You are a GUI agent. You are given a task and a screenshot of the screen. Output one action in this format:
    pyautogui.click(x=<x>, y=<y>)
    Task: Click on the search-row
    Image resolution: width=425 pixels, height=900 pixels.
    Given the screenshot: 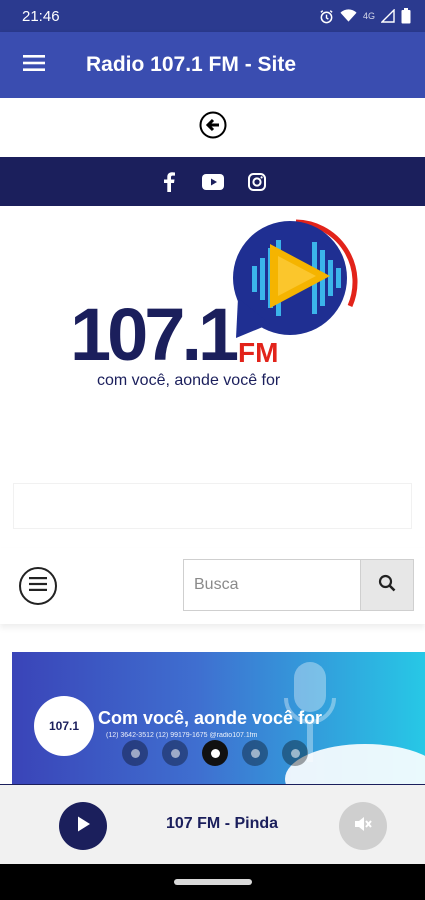 What is the action you would take?
    pyautogui.click(x=212, y=586)
    